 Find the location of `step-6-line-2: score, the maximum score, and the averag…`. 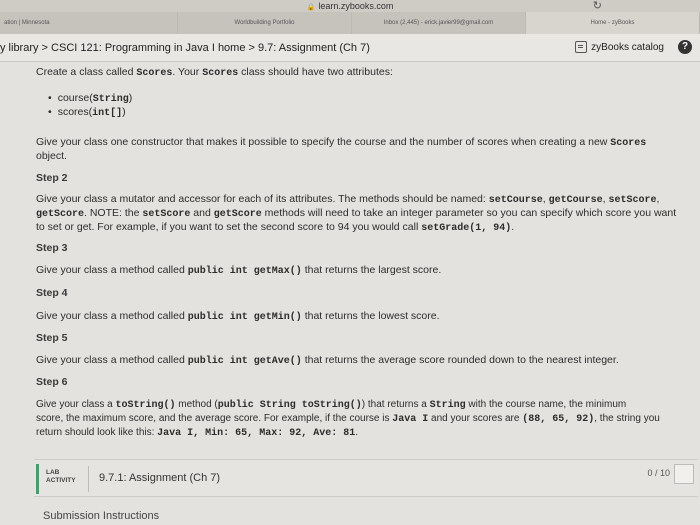

step-6-line-2: score, the maximum score, and the averag… is located at coordinates (348, 419).